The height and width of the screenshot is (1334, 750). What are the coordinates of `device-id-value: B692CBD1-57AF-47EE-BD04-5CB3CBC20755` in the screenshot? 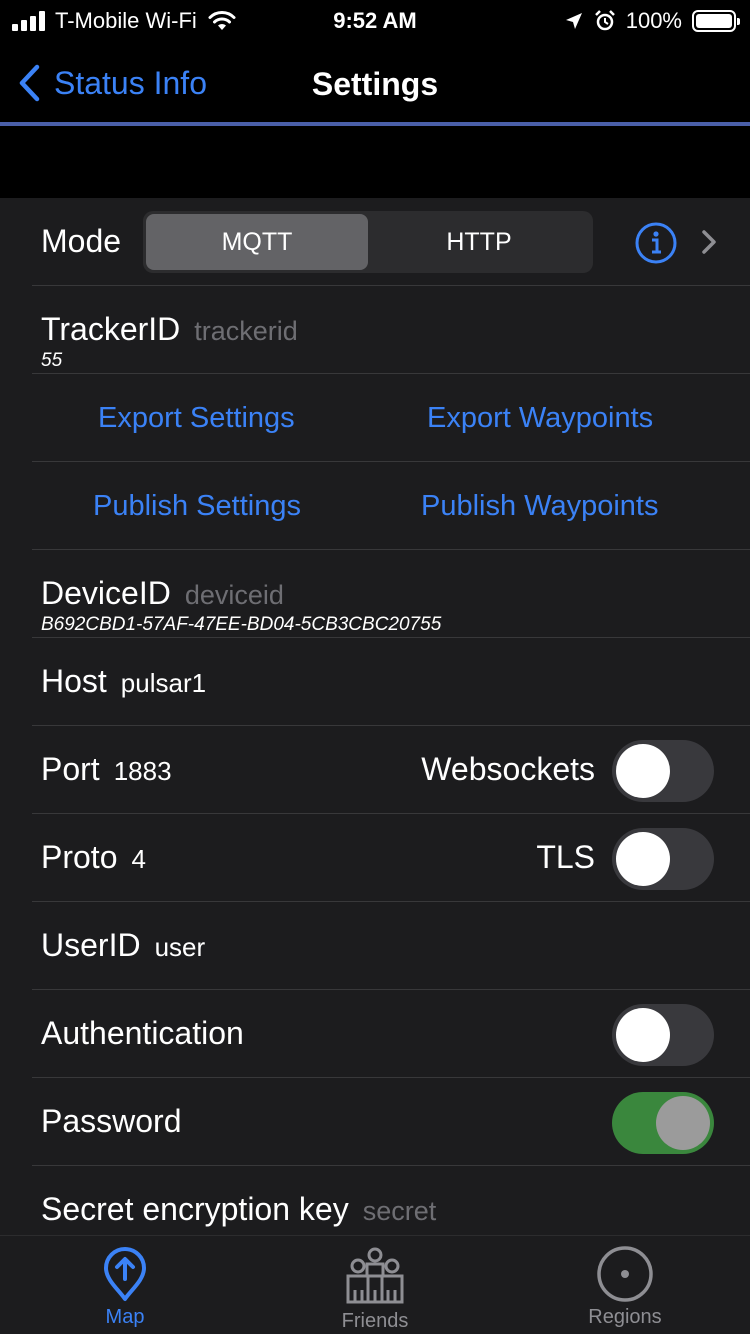 It's located at (241, 624).